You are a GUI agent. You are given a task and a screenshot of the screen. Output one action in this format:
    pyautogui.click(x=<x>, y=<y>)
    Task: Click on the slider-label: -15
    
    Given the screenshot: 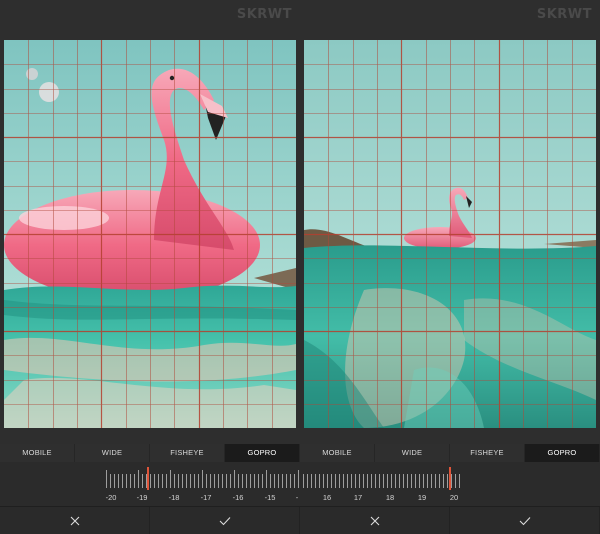 What is the action you would take?
    pyautogui.click(x=270, y=497)
    